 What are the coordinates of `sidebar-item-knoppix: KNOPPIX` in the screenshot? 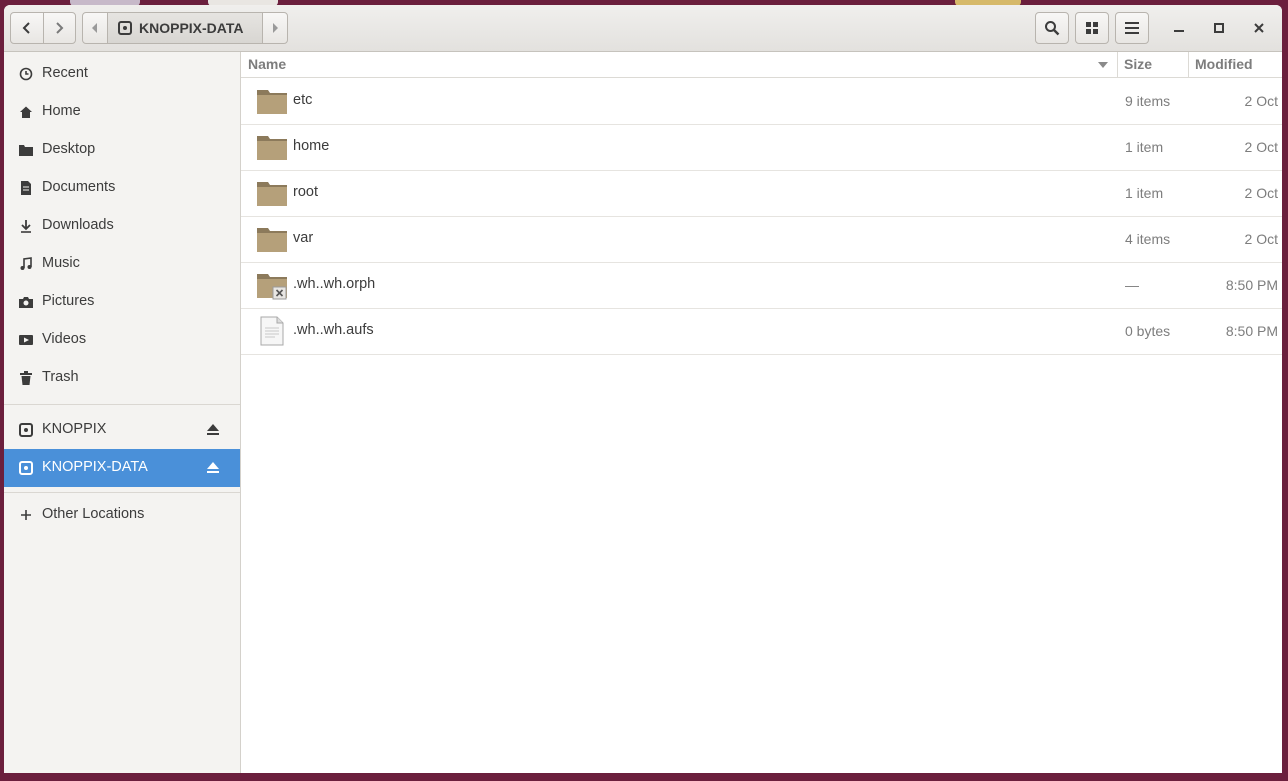 It's located at (122, 430).